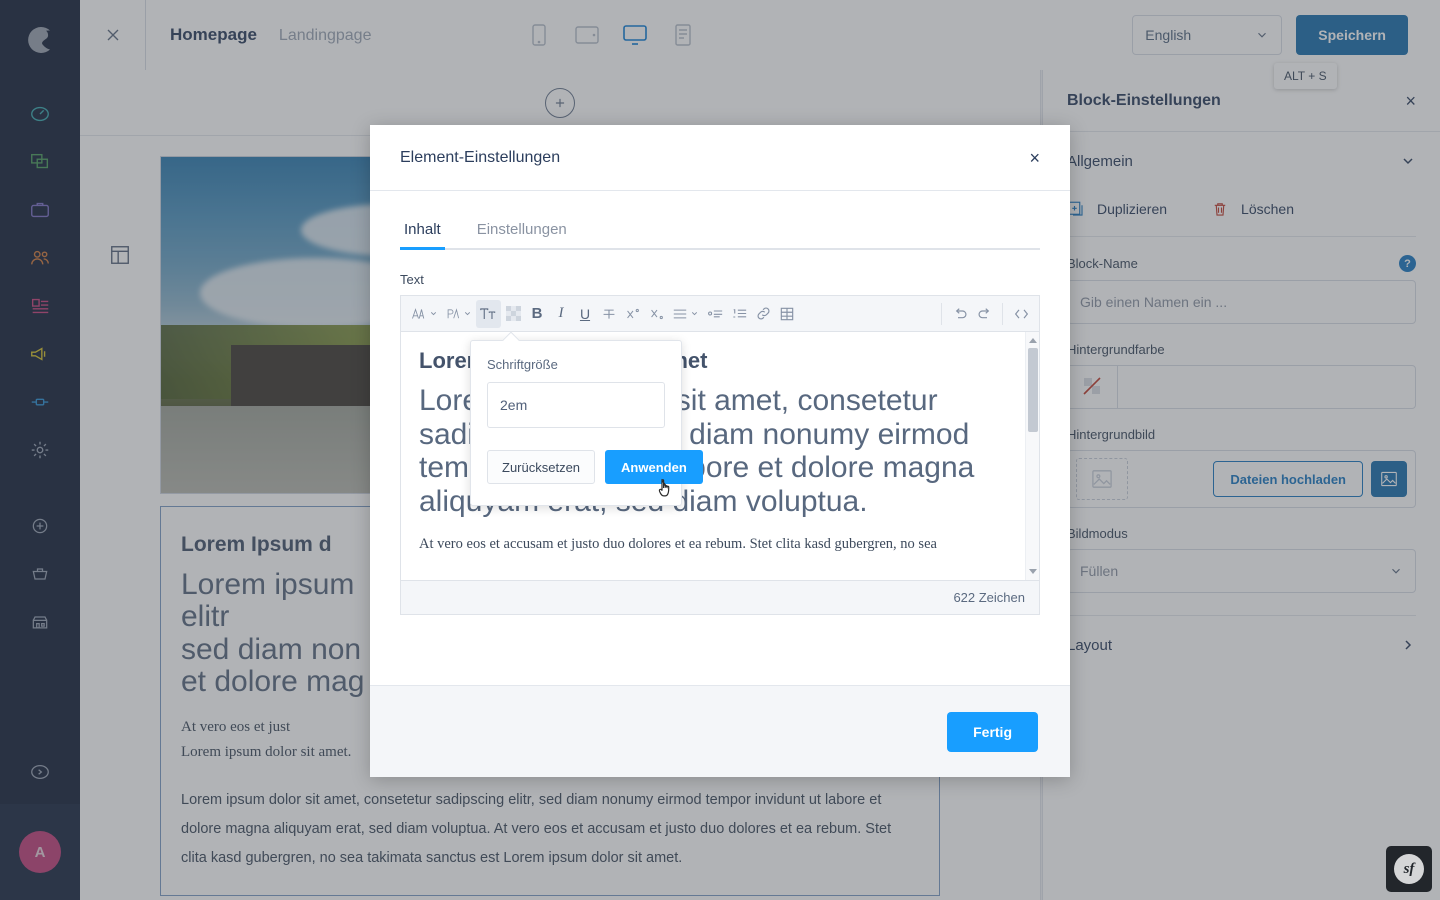 Image resolution: width=1440 pixels, height=900 pixels. Describe the element at coordinates (537, 314) in the screenshot. I see `bold-icon: B` at that location.